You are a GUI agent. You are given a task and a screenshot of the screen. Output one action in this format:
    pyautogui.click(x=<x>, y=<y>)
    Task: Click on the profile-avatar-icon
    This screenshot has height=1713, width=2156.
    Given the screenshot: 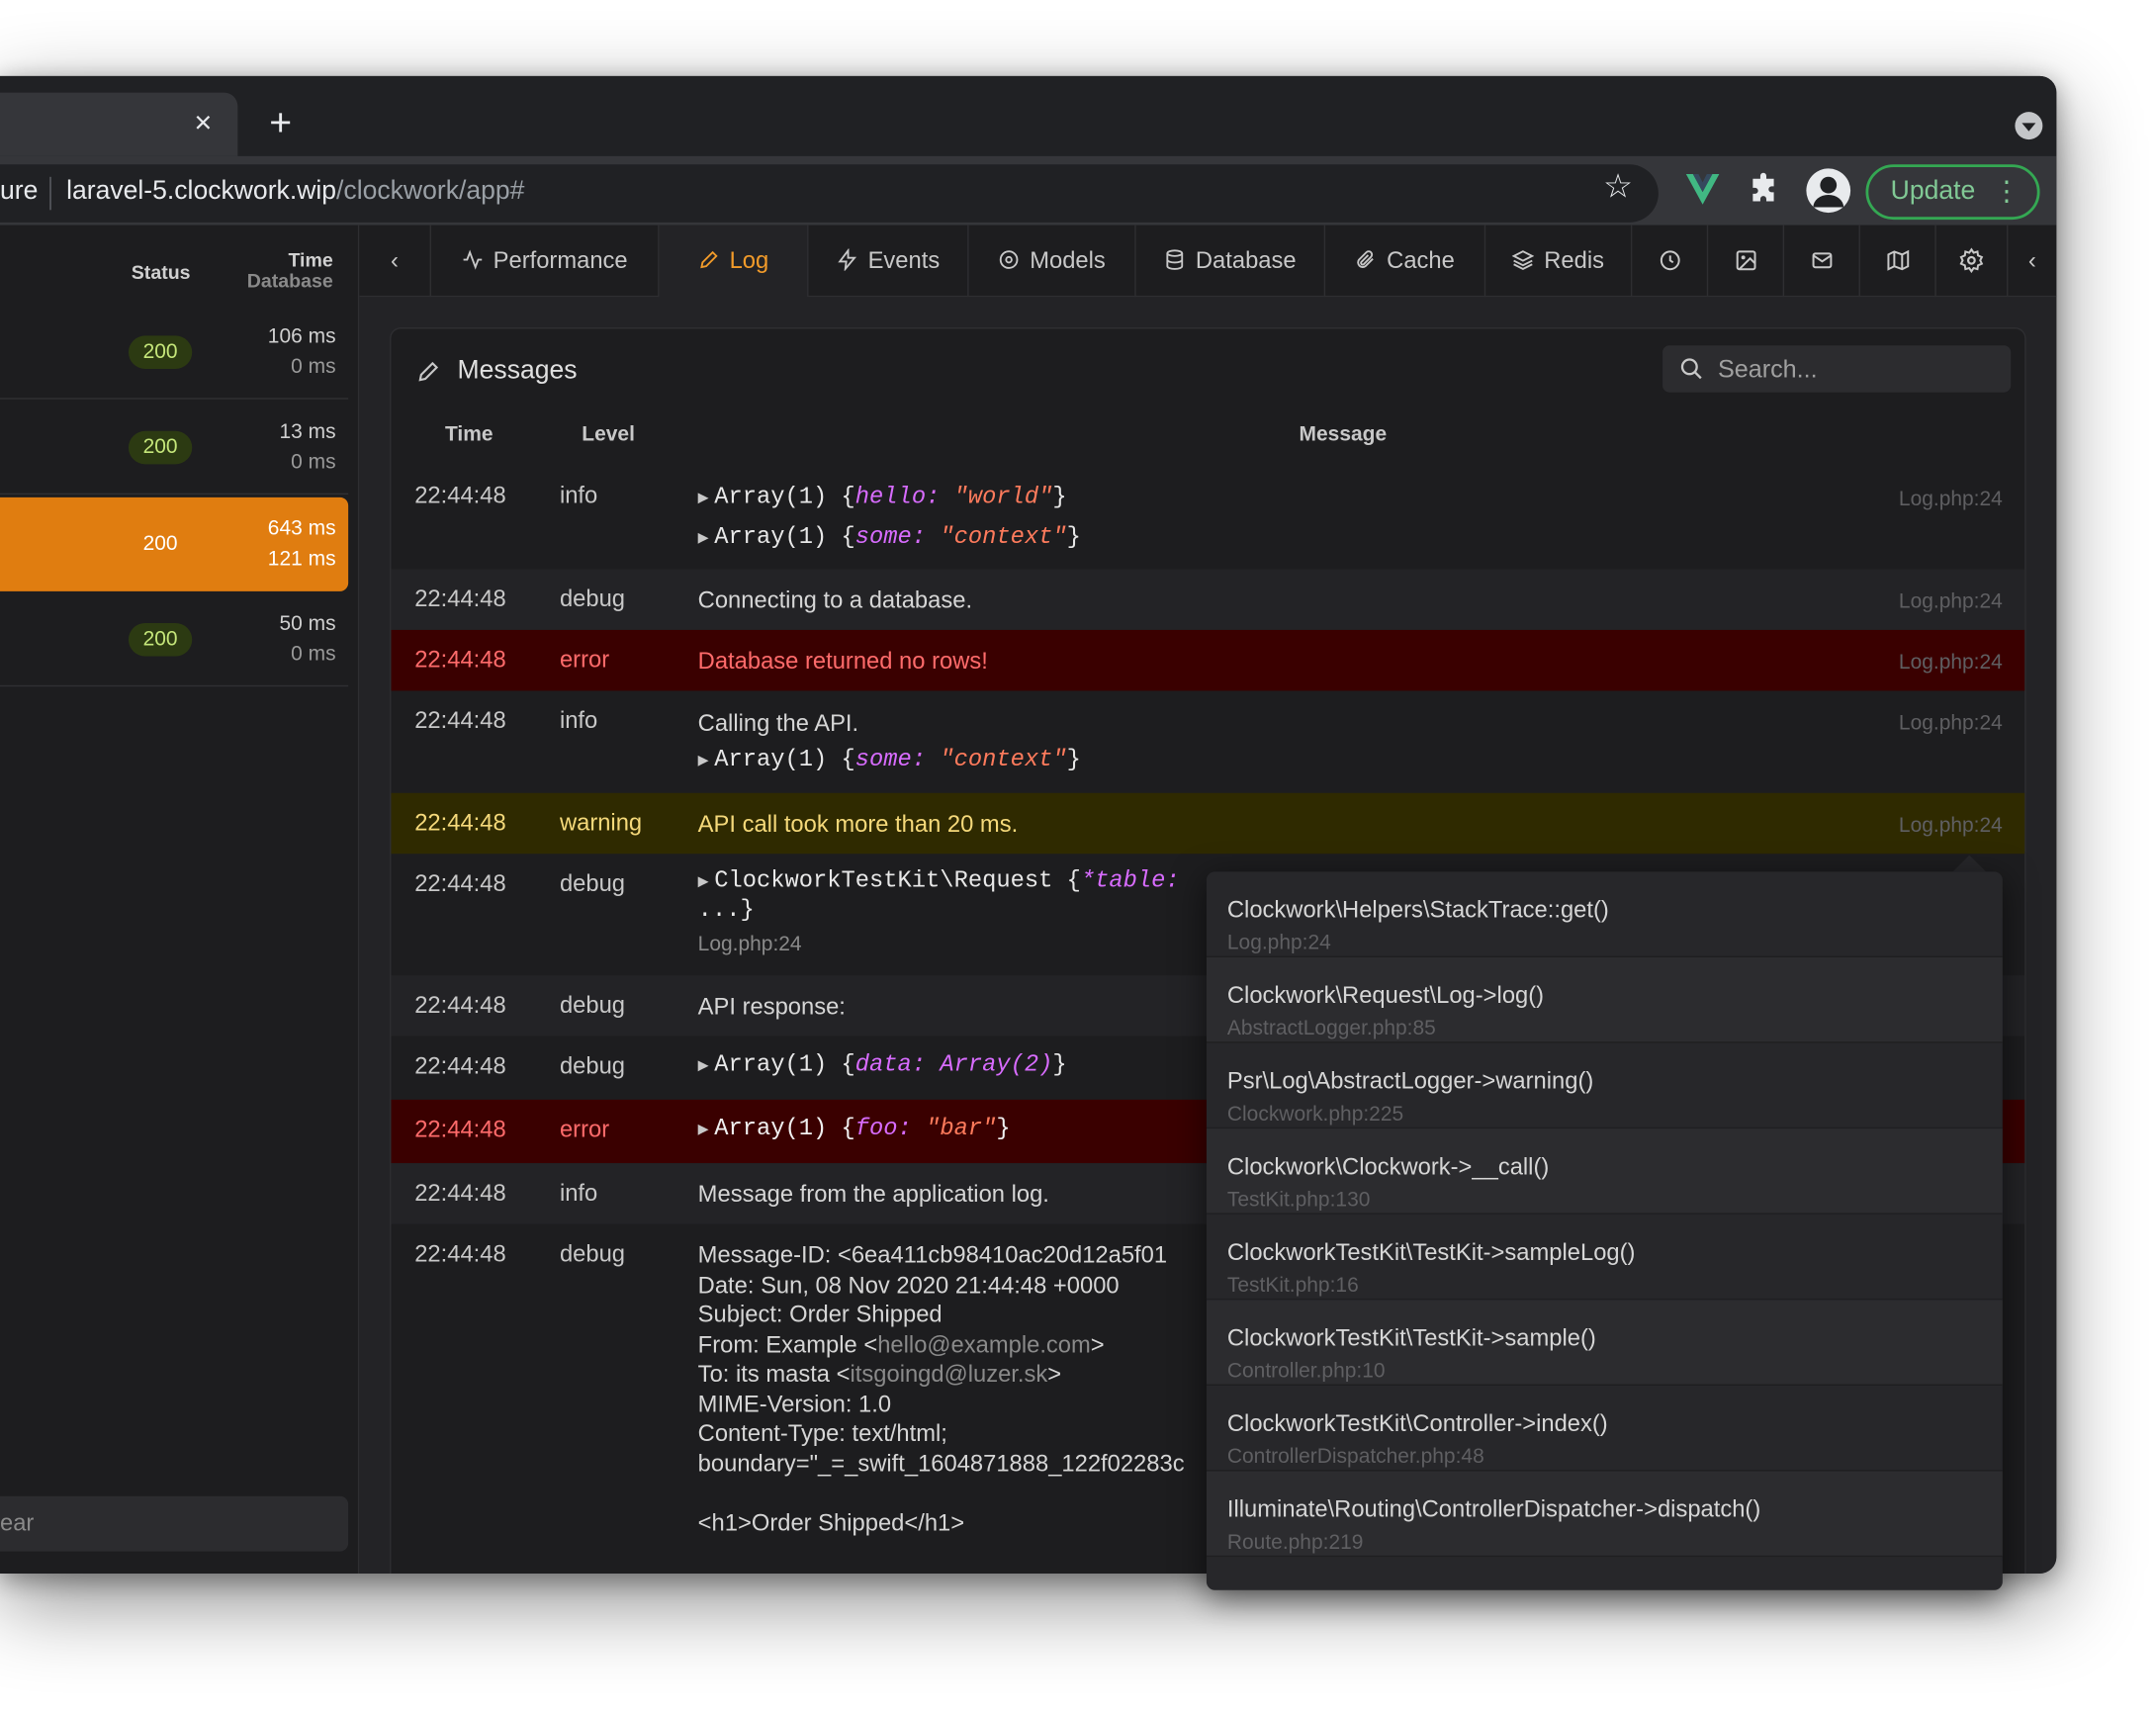 What is the action you would take?
    pyautogui.click(x=1828, y=191)
    